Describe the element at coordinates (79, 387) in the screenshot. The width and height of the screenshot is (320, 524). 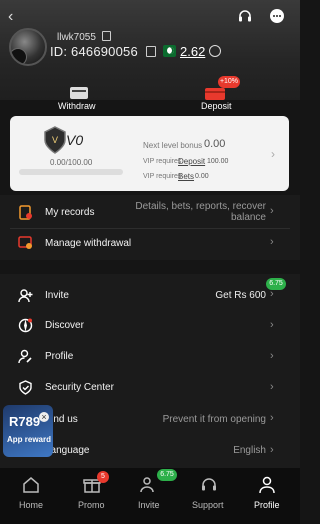
I see `security-center-label: Security Center` at that location.